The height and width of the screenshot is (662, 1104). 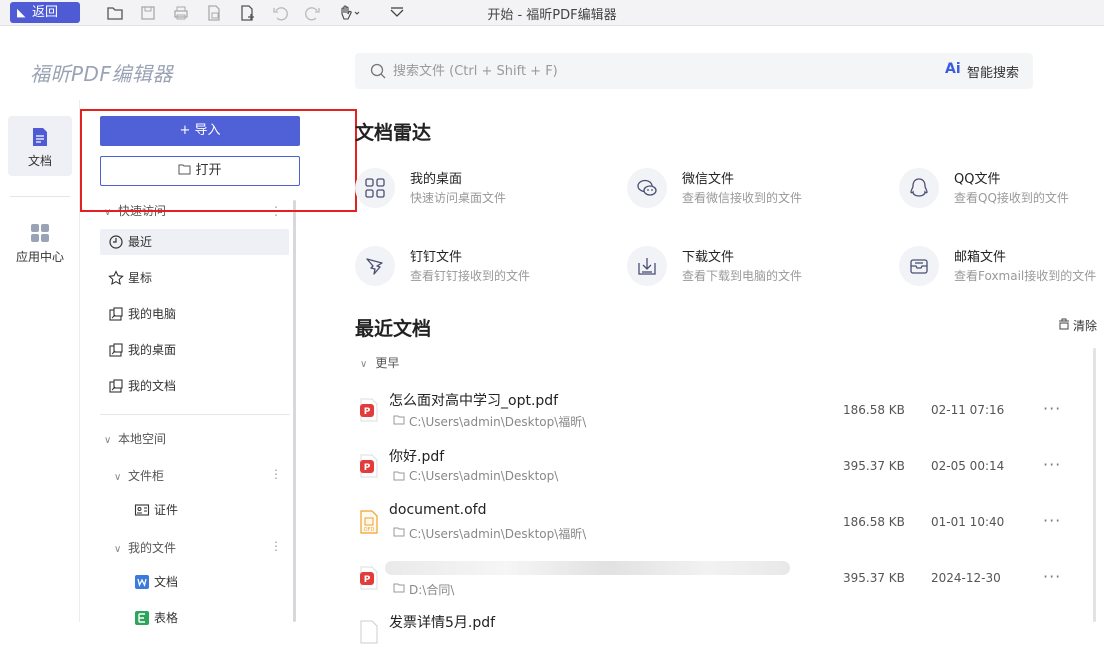 I want to click on nav-item-my-computer: 我的电脑, so click(x=194, y=314).